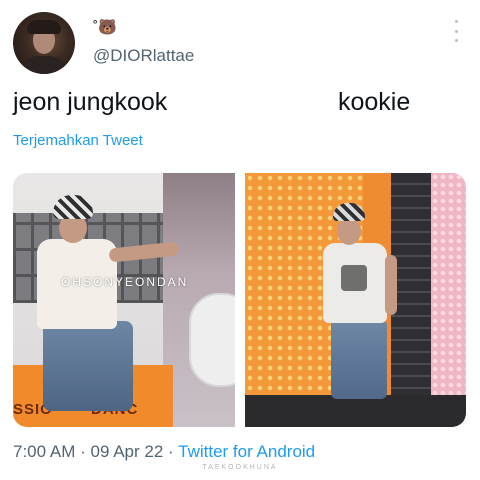 Image resolution: width=480 pixels, height=480 pixels. I want to click on tweet-text-left: jeon jungkook, so click(90, 102).